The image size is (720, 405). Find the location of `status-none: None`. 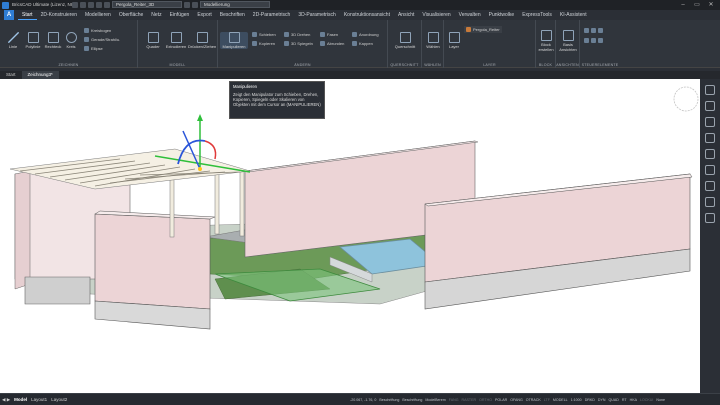

status-none: None is located at coordinates (660, 400).